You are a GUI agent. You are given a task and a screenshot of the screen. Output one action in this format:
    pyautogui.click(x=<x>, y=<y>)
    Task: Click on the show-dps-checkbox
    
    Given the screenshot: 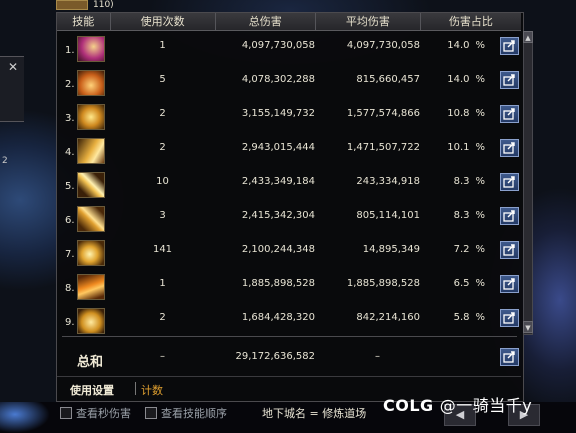 What is the action you would take?
    pyautogui.click(x=66, y=413)
    